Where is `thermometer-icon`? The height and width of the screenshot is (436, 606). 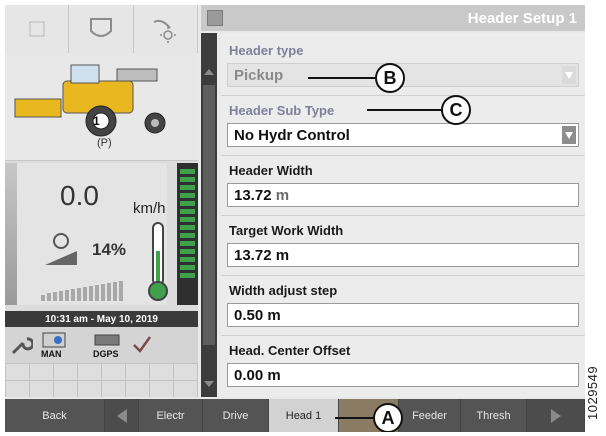
thermometer-icon is located at coordinates (158, 261).